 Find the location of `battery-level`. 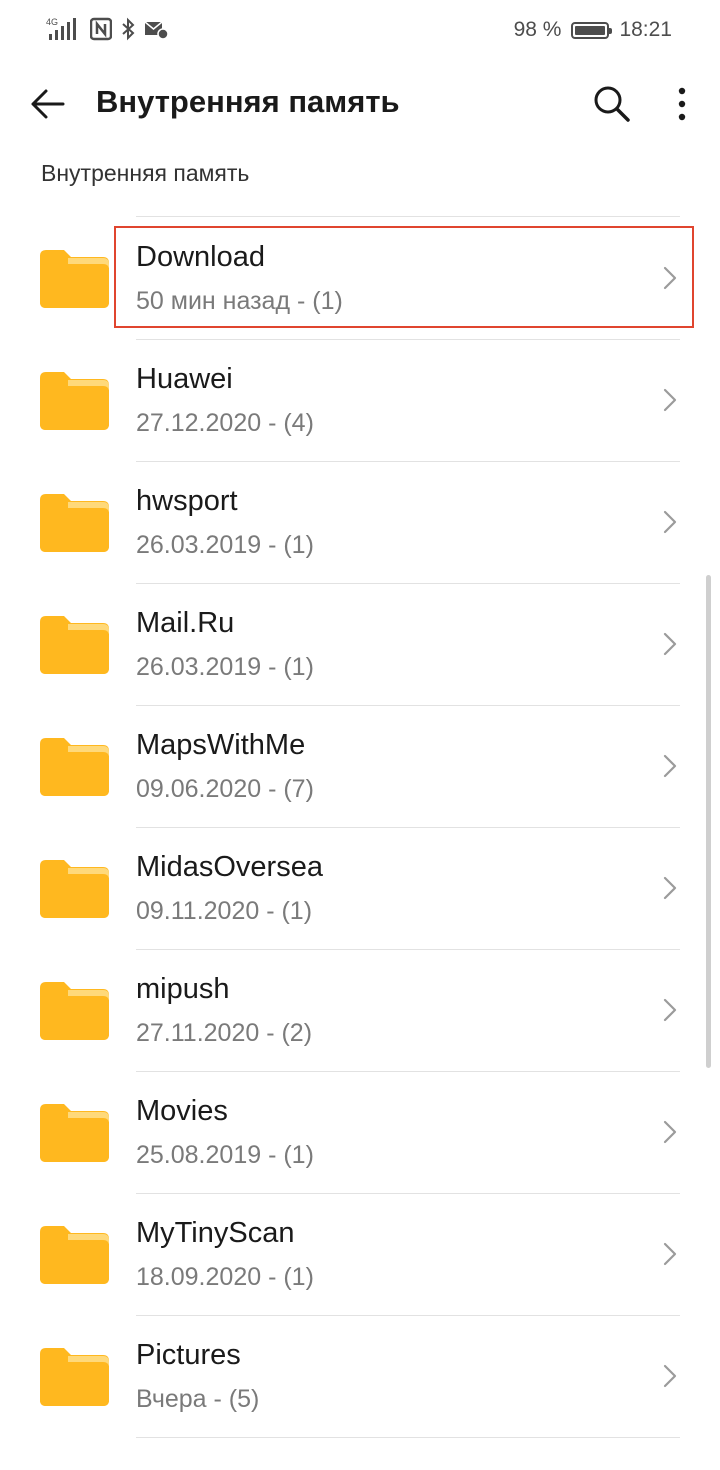

battery-level is located at coordinates (590, 30).